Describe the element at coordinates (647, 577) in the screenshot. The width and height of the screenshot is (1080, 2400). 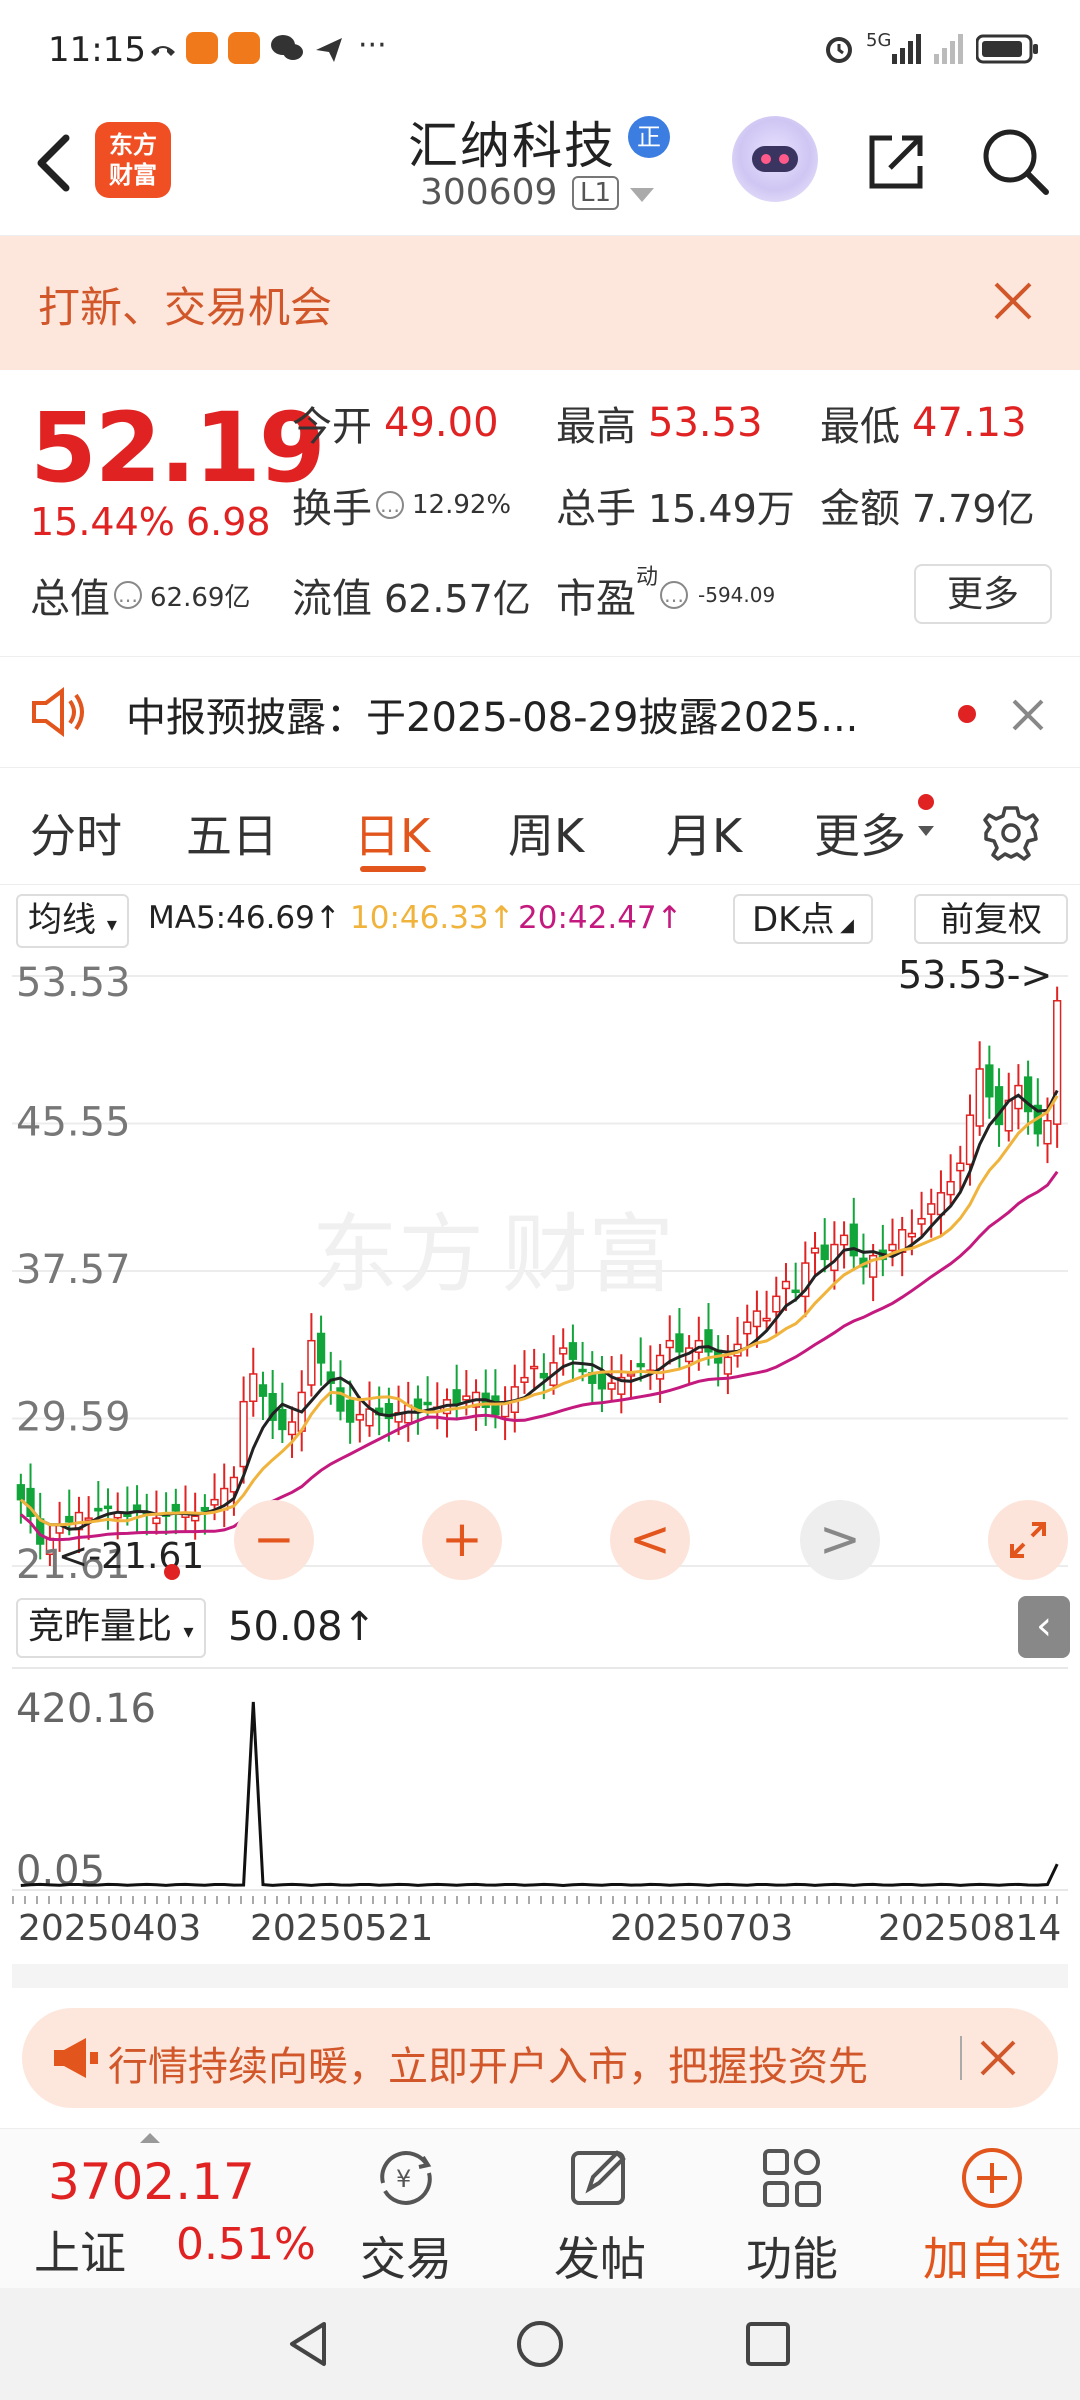
I see `pe-type: 动` at that location.